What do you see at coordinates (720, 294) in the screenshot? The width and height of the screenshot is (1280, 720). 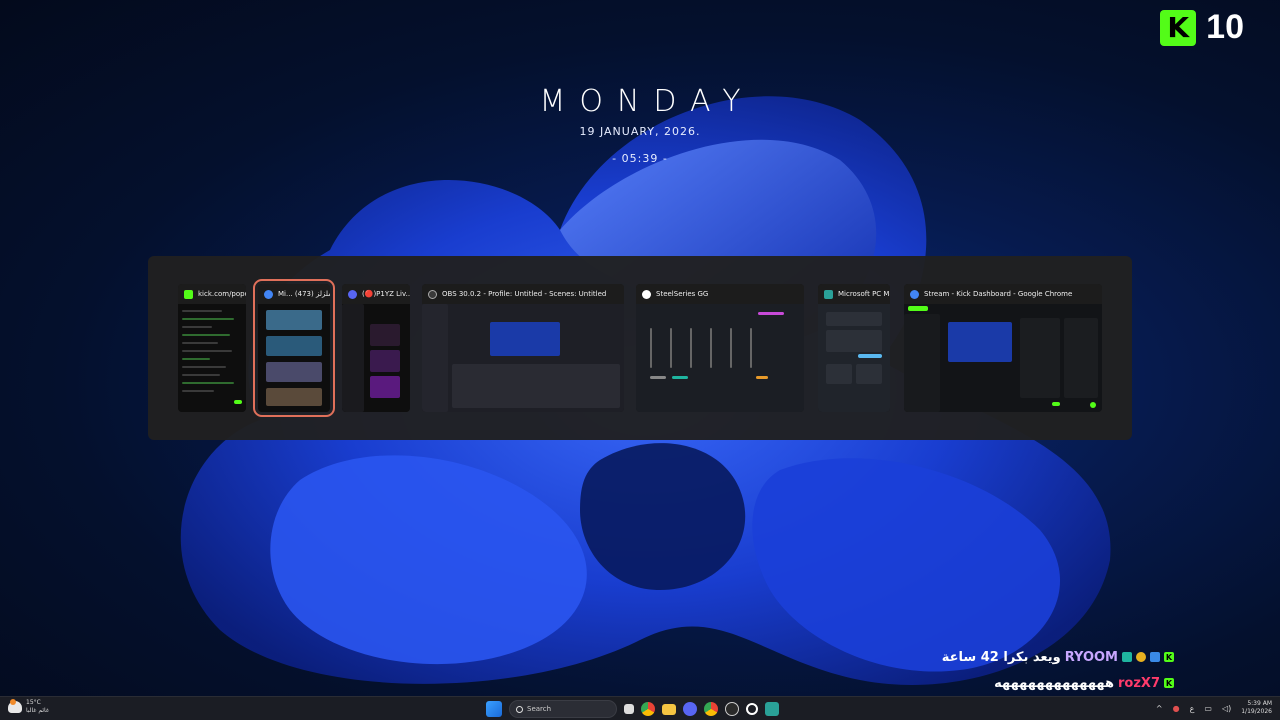 I see `window-title-bar: SteelSeries GG` at bounding box center [720, 294].